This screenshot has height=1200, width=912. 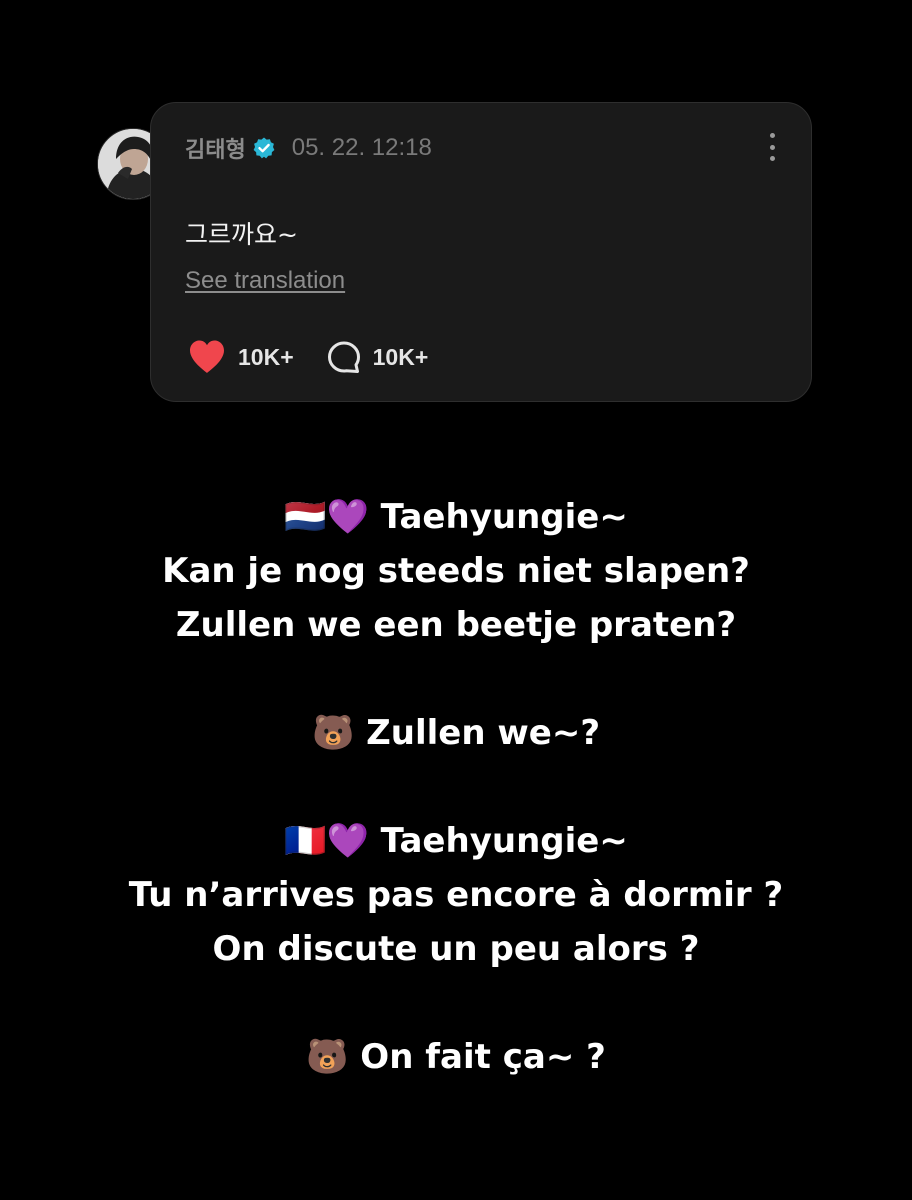 I want to click on heart-icon, so click(x=207, y=357).